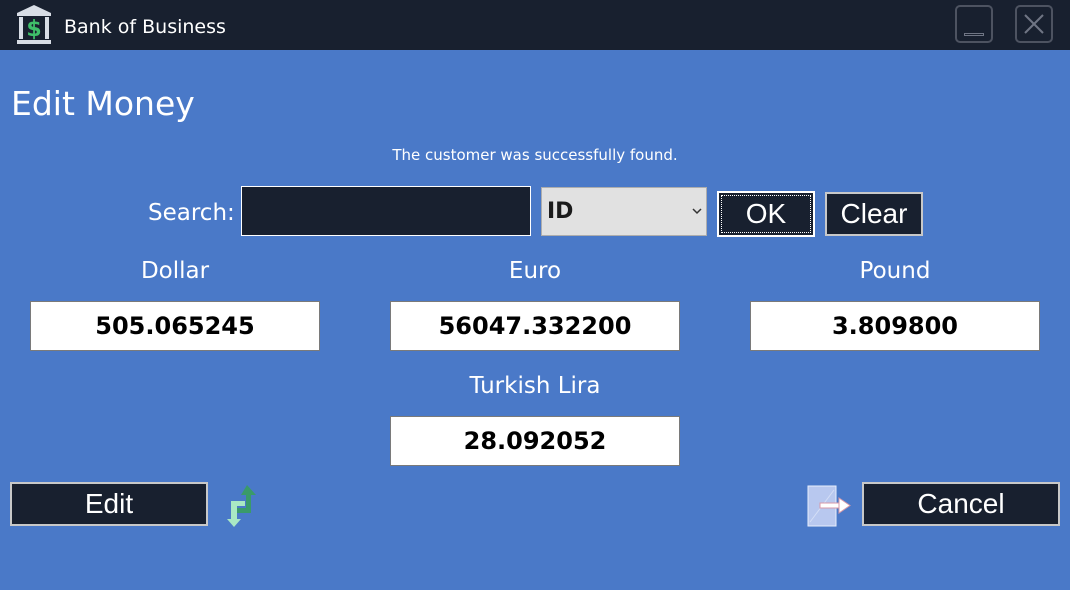  Describe the element at coordinates (103, 103) in the screenshot. I see `page-title: Edit Money` at that location.